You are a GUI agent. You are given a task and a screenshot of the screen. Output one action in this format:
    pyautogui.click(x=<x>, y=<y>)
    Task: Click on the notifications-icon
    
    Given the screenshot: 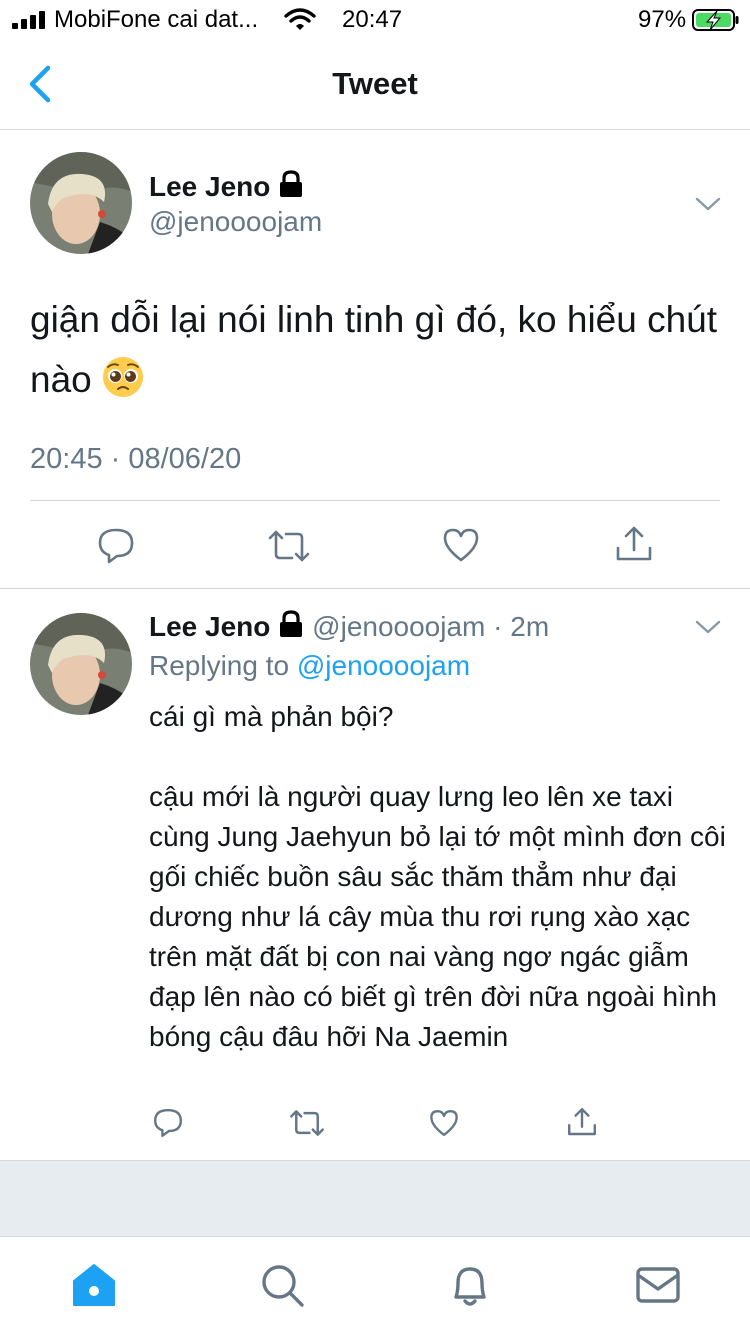 What is the action you would take?
    pyautogui.click(x=470, y=1285)
    